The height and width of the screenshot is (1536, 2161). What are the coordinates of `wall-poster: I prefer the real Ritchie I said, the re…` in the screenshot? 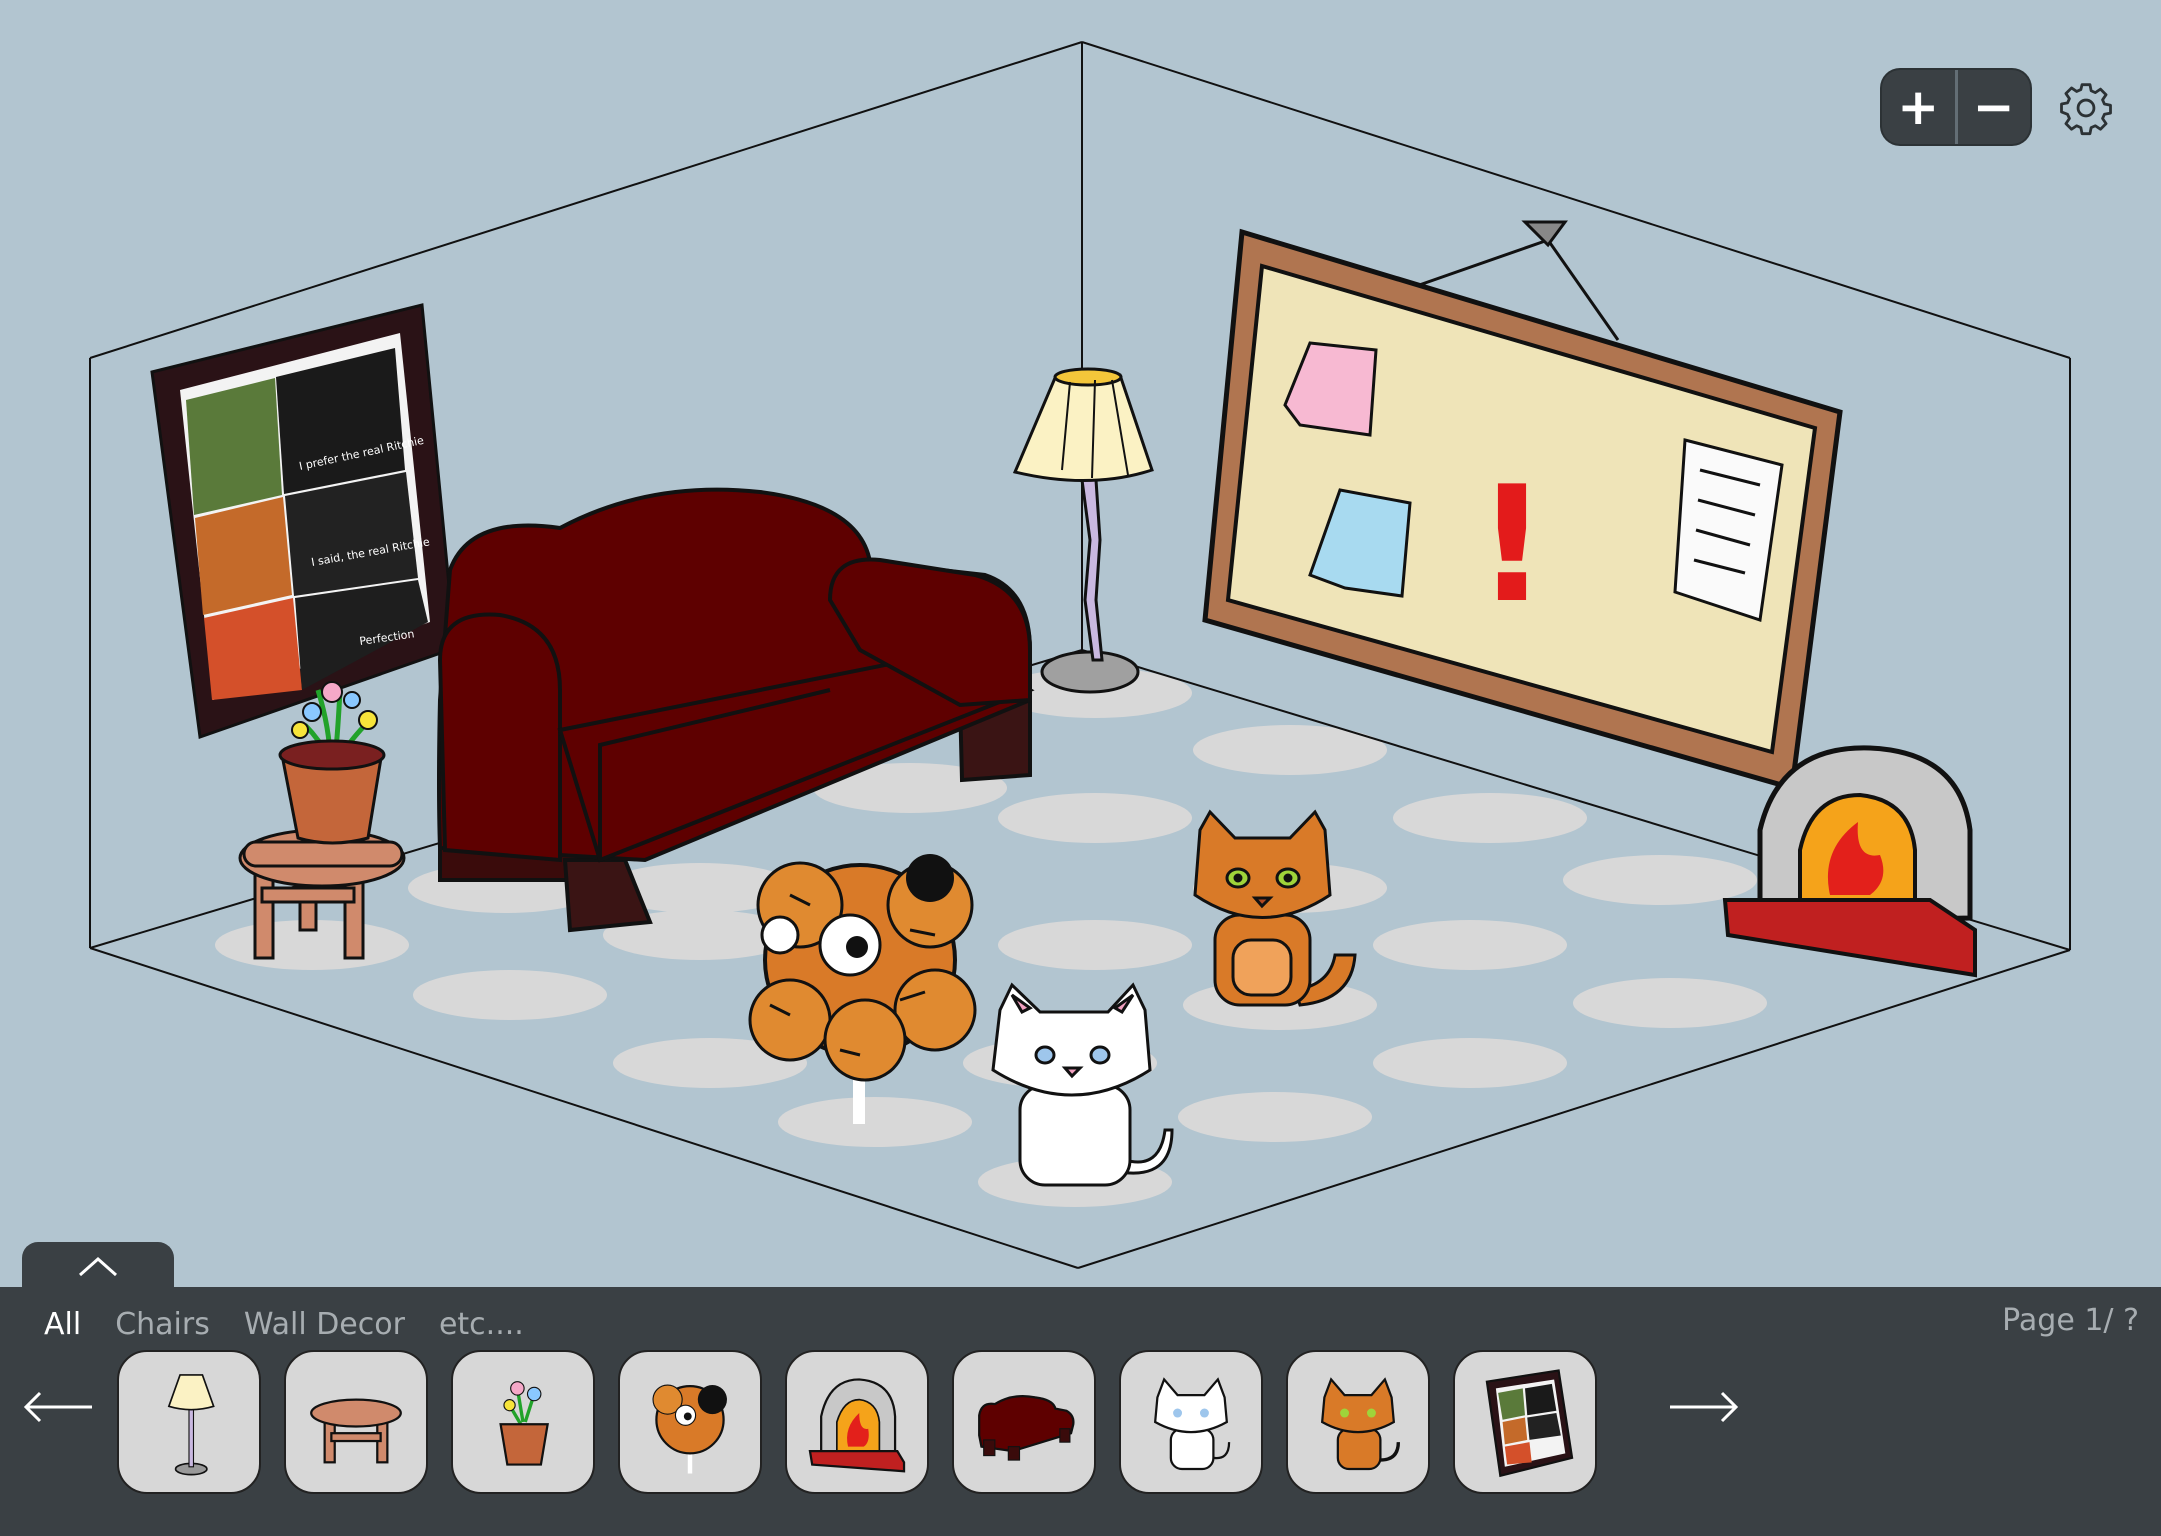 It's located at (303, 521).